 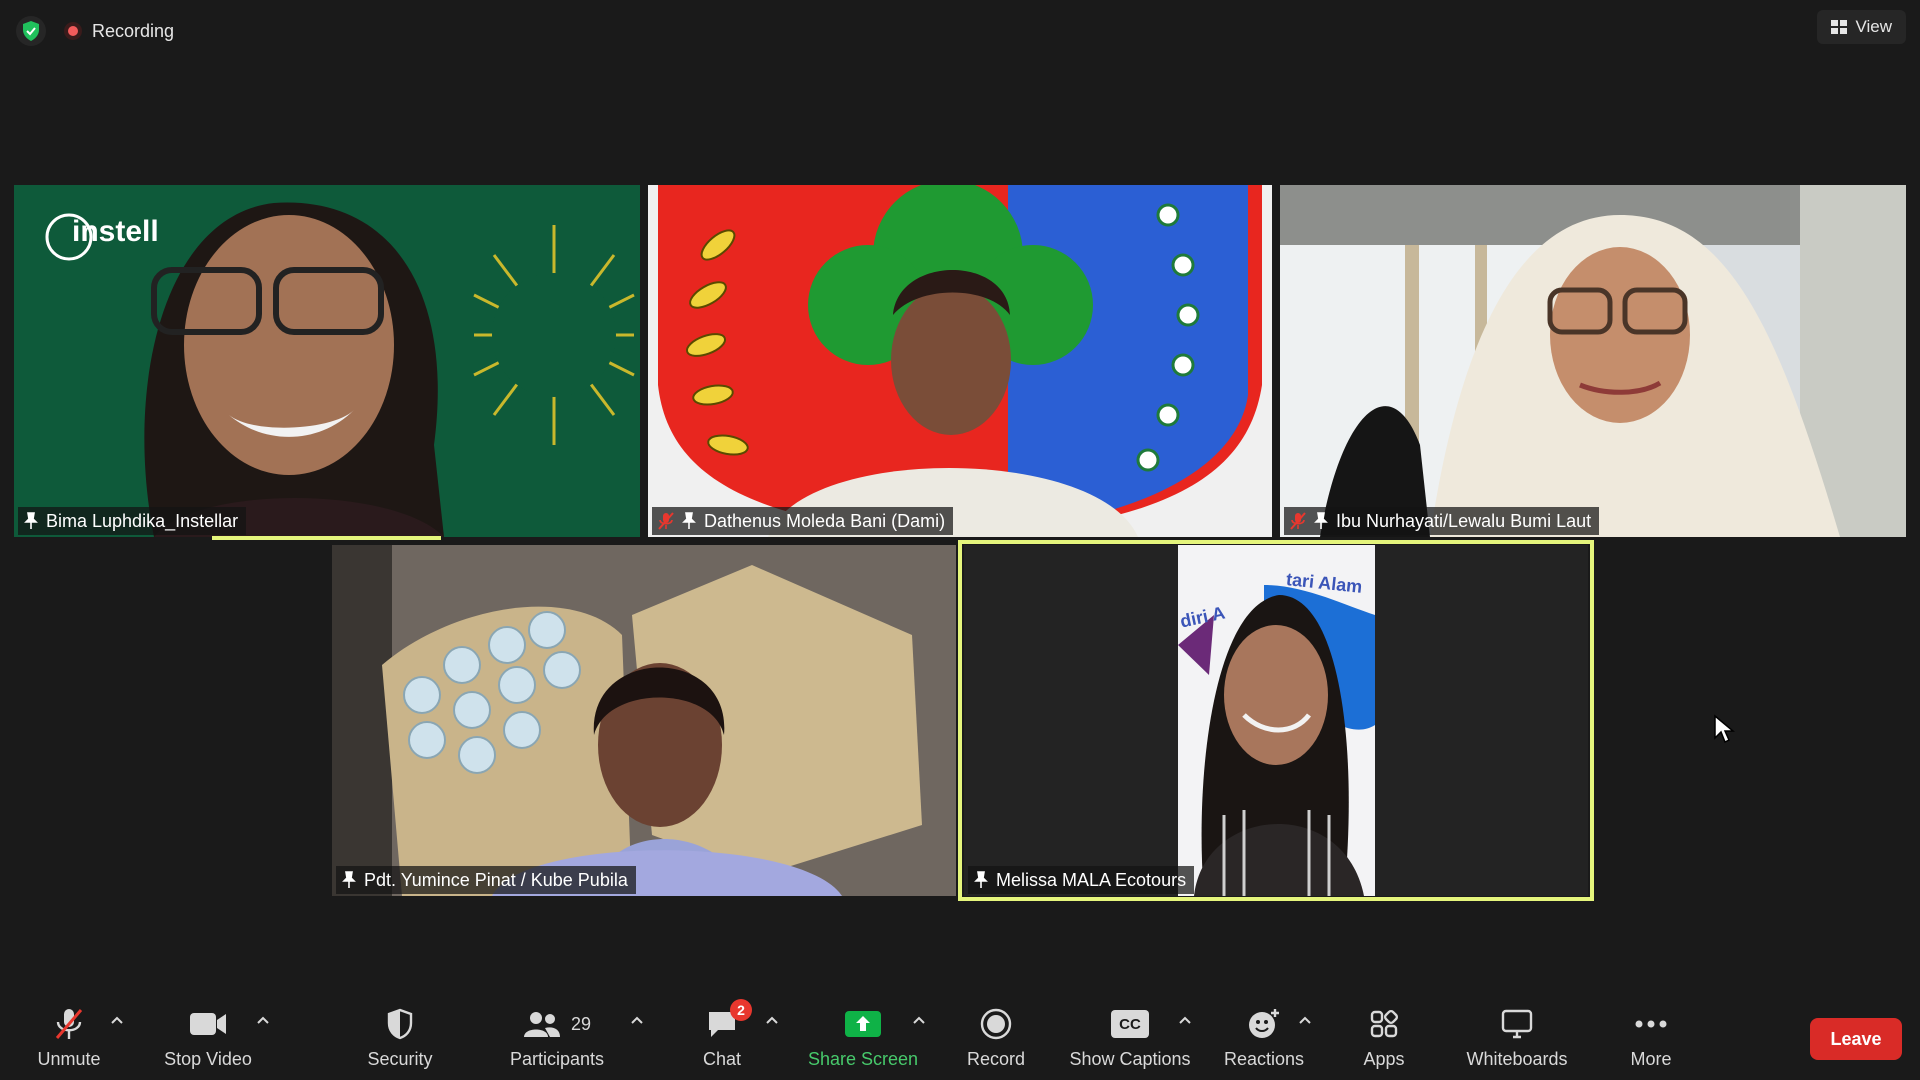 I want to click on video-tile-3: Ibu Nurhayati/Lewalu Bumi Laut, so click(x=1593, y=361).